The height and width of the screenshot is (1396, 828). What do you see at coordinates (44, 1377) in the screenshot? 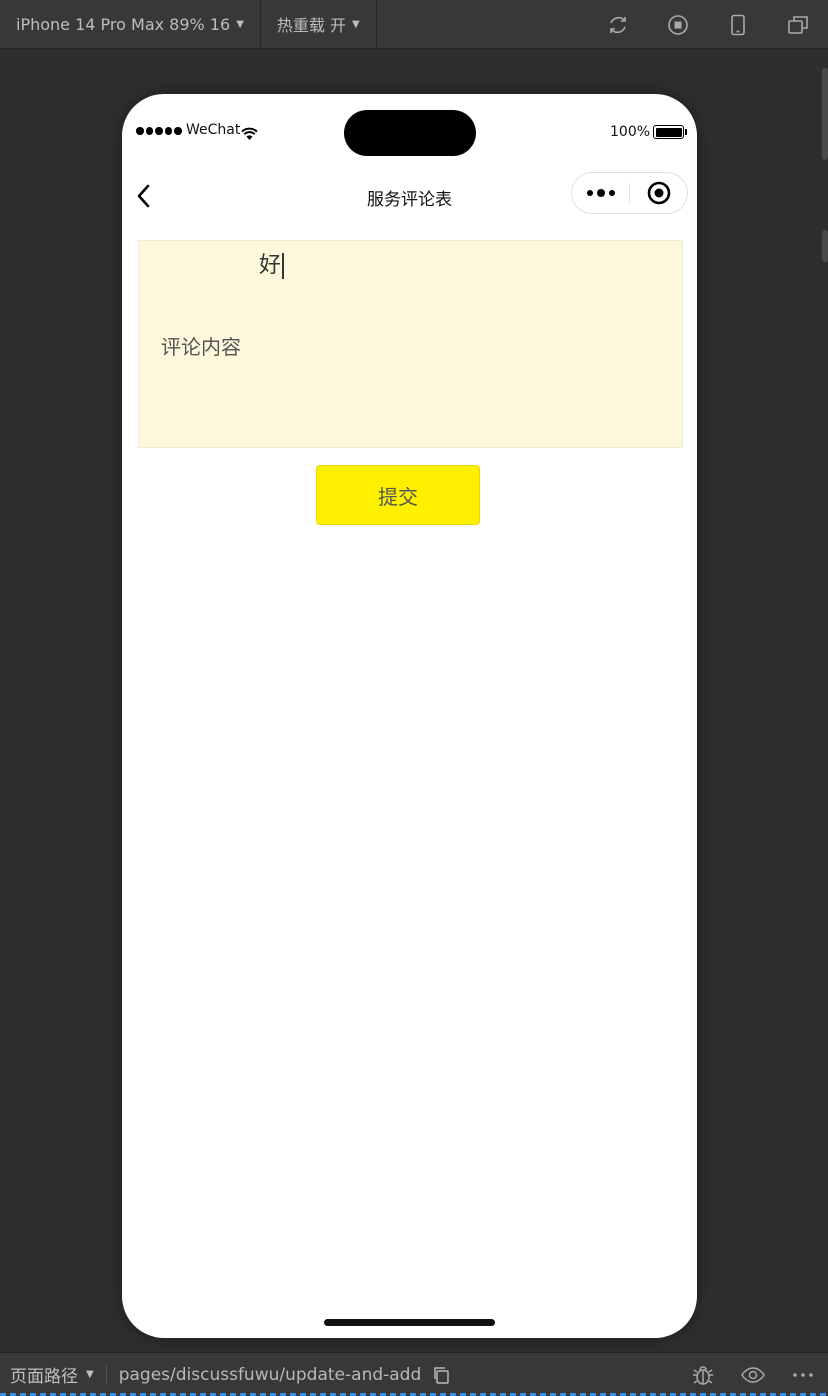
I see `page-path-label: 页面路径` at bounding box center [44, 1377].